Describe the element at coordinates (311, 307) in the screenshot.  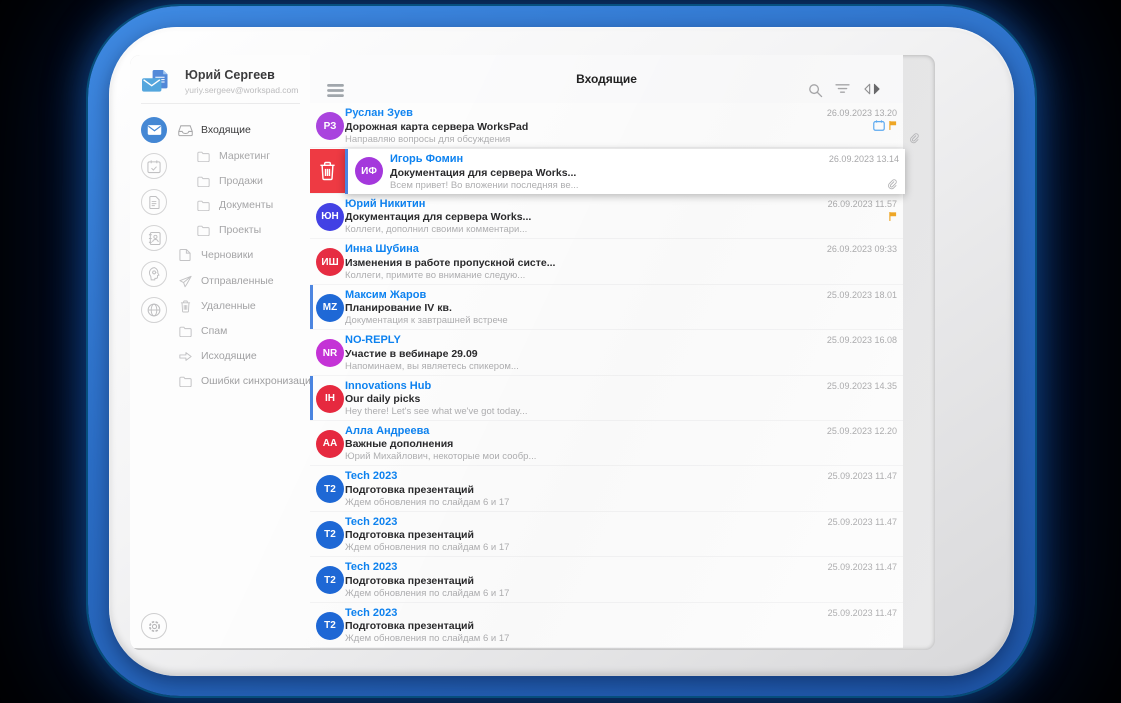
I see `unread-indicator` at that location.